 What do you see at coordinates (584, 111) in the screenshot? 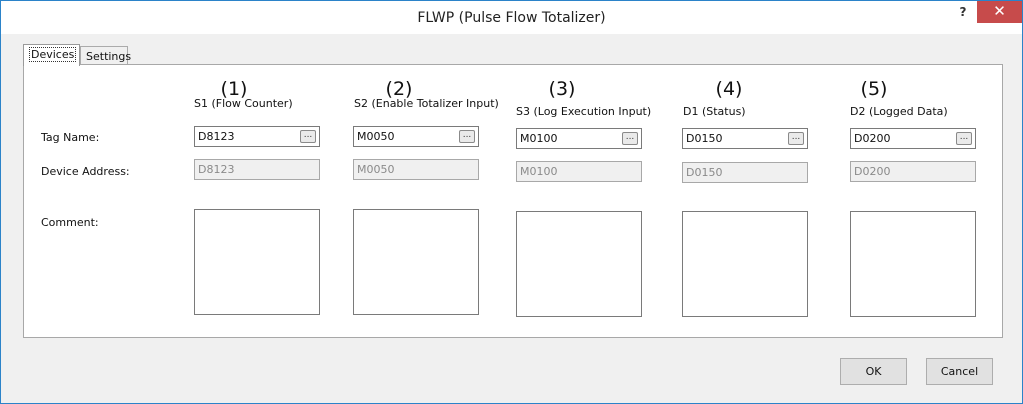
I see `column-header-s3: S3 (Log Execution Input)` at bounding box center [584, 111].